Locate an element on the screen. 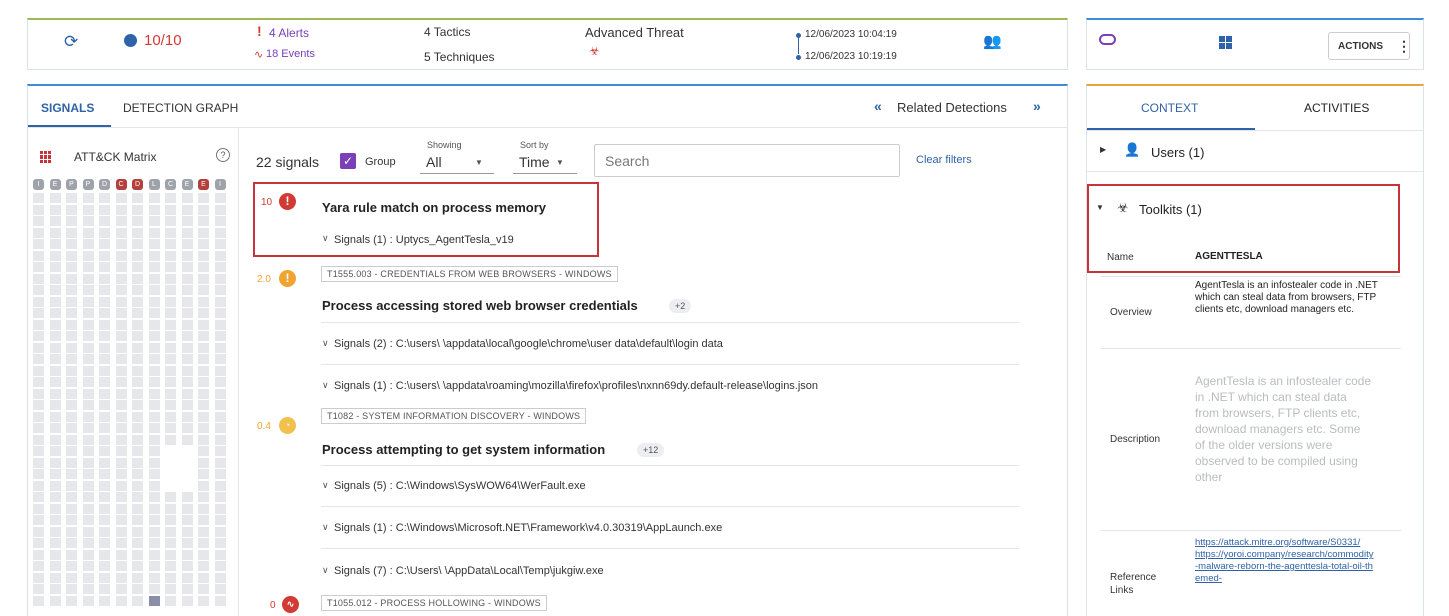 The height and width of the screenshot is (616, 1449). tactic-header: D is located at coordinates (104, 184).